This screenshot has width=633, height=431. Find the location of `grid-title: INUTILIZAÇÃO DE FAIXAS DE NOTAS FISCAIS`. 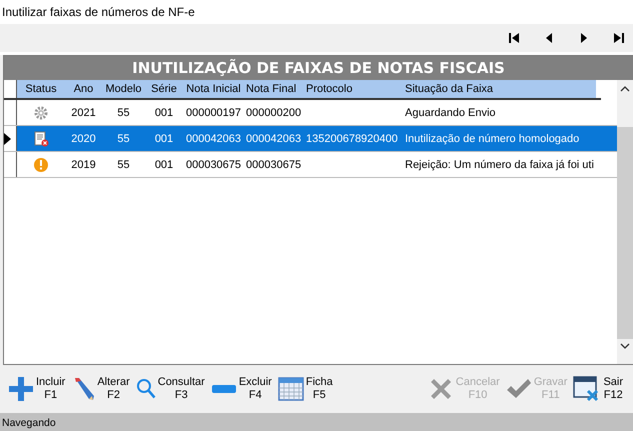

grid-title: INUTILIZAÇÃO DE FAIXAS DE NOTAS FISCAIS is located at coordinates (318, 68).